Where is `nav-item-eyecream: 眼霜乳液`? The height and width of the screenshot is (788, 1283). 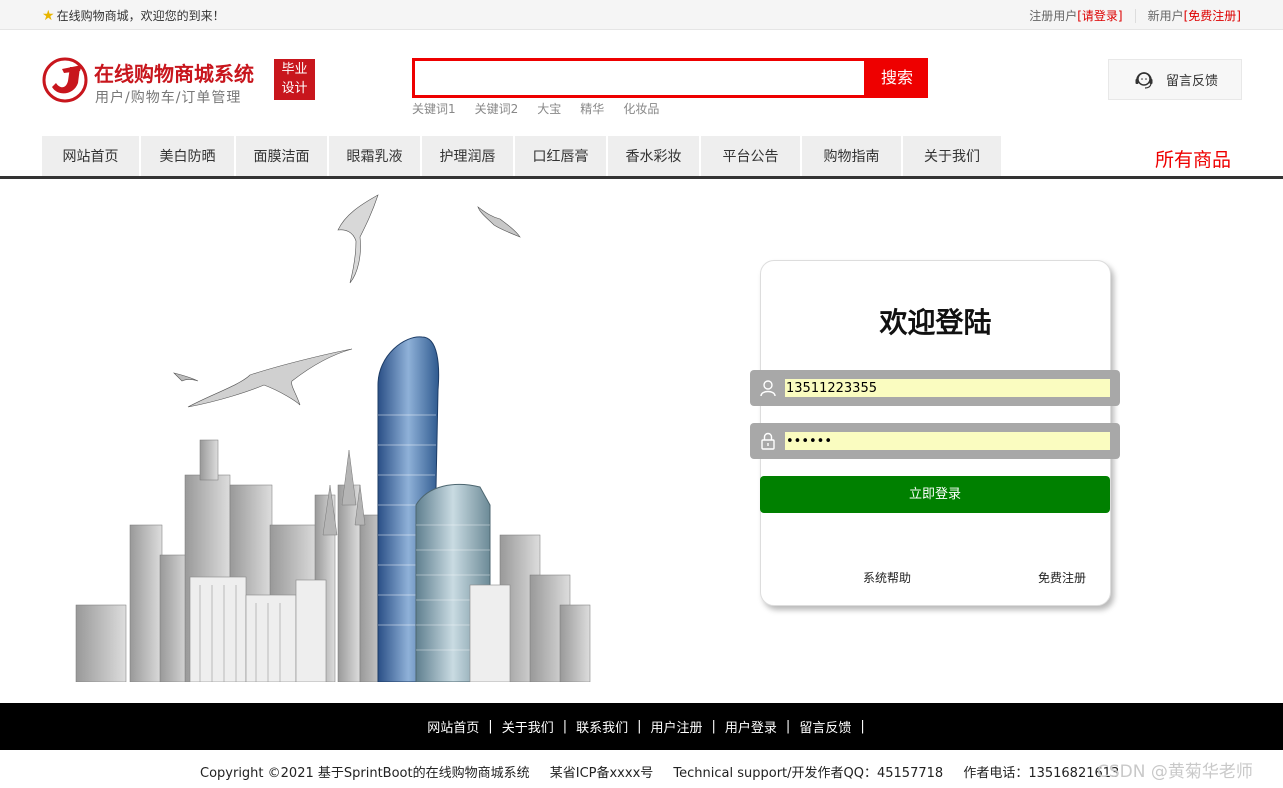 nav-item-eyecream: 眼霜乳液 is located at coordinates (375, 156).